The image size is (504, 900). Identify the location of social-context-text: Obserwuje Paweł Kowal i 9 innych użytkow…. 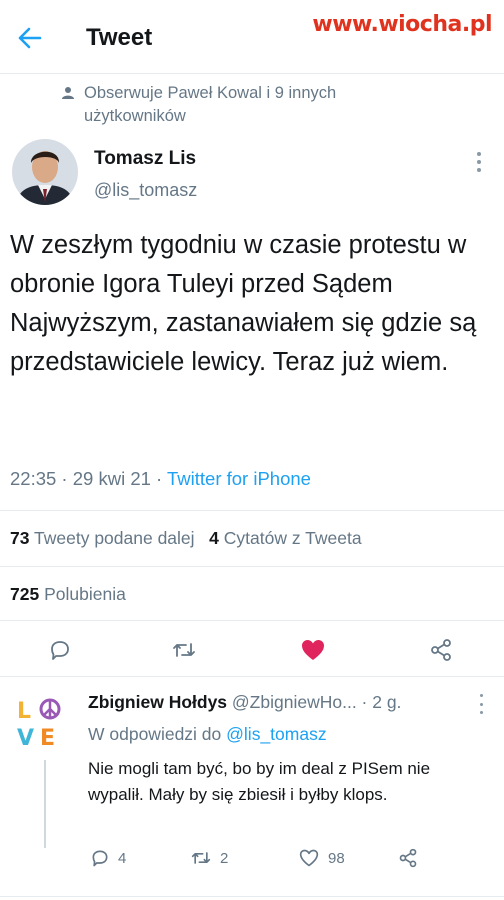
(210, 104).